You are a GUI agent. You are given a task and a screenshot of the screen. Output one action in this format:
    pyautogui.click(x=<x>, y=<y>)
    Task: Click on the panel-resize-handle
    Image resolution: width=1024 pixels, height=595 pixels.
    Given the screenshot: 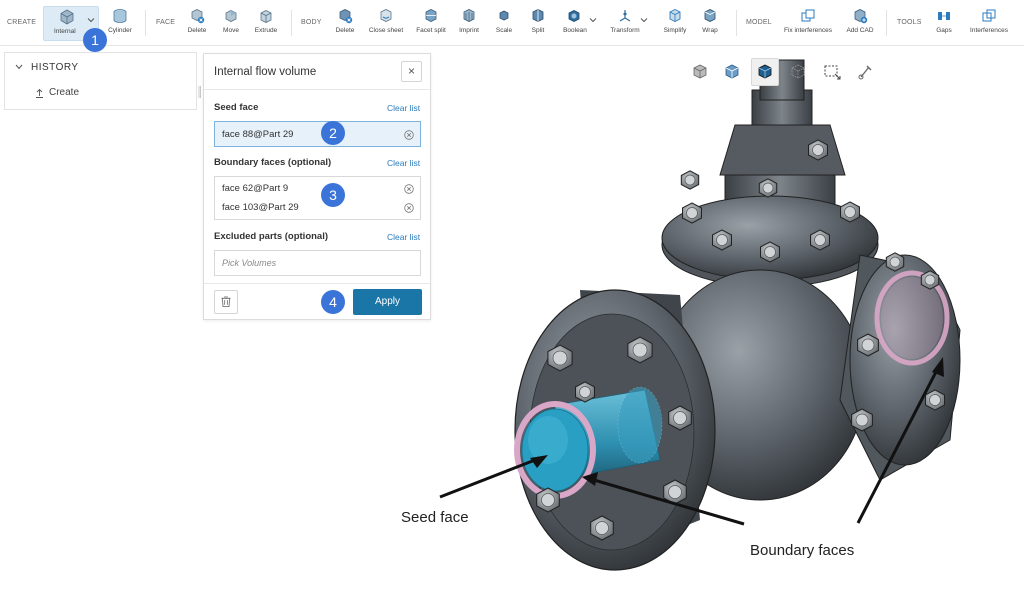 What is the action you would take?
    pyautogui.click(x=199, y=92)
    